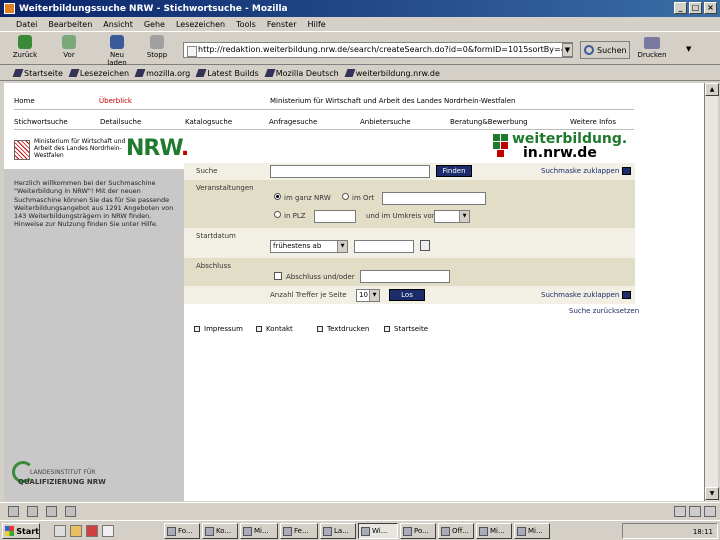 The image size is (720, 540). What do you see at coordinates (37, 73) in the screenshot?
I see `bookmark-startseite: Startseite` at bounding box center [37, 73].